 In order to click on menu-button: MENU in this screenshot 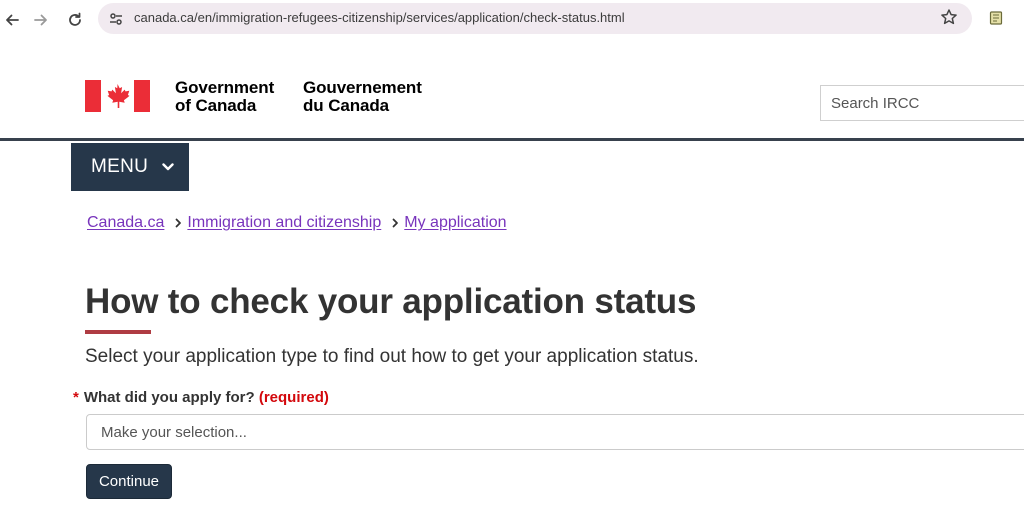, I will do `click(130, 167)`.